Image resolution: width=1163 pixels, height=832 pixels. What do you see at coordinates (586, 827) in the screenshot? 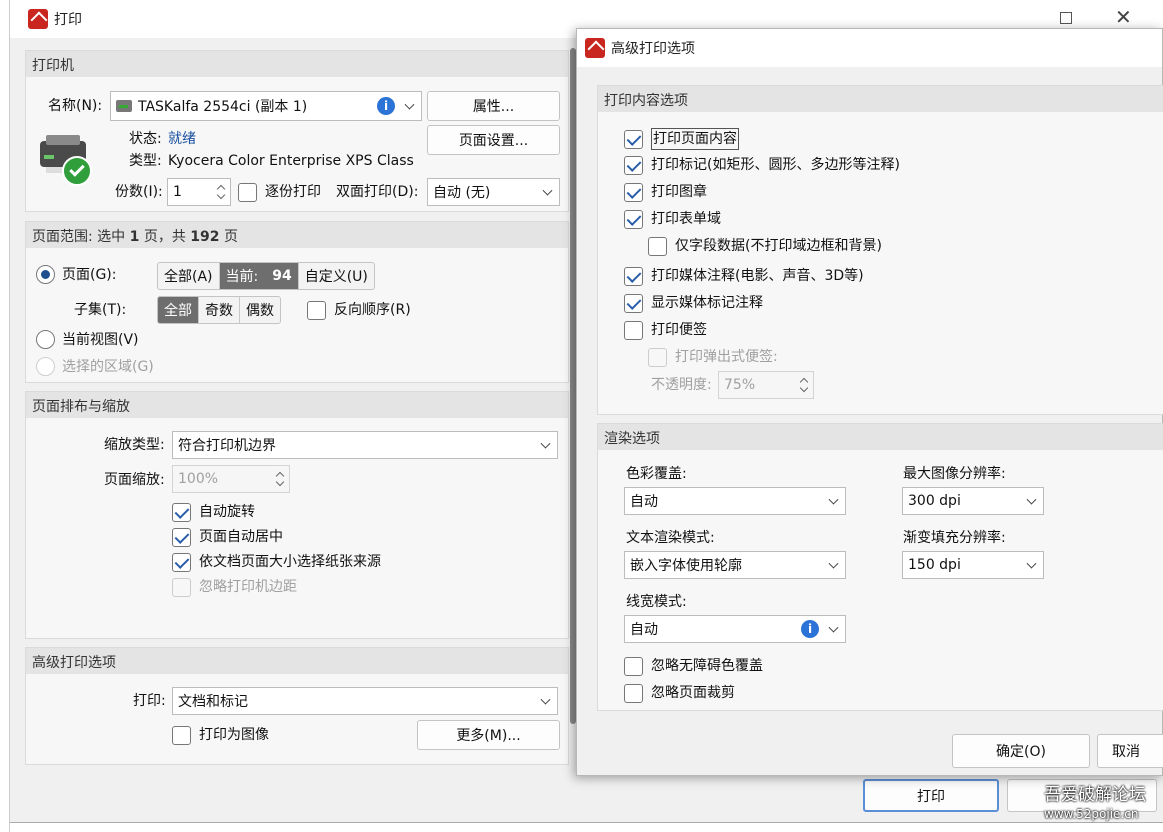
I see `document-ruler-strip` at bounding box center [586, 827].